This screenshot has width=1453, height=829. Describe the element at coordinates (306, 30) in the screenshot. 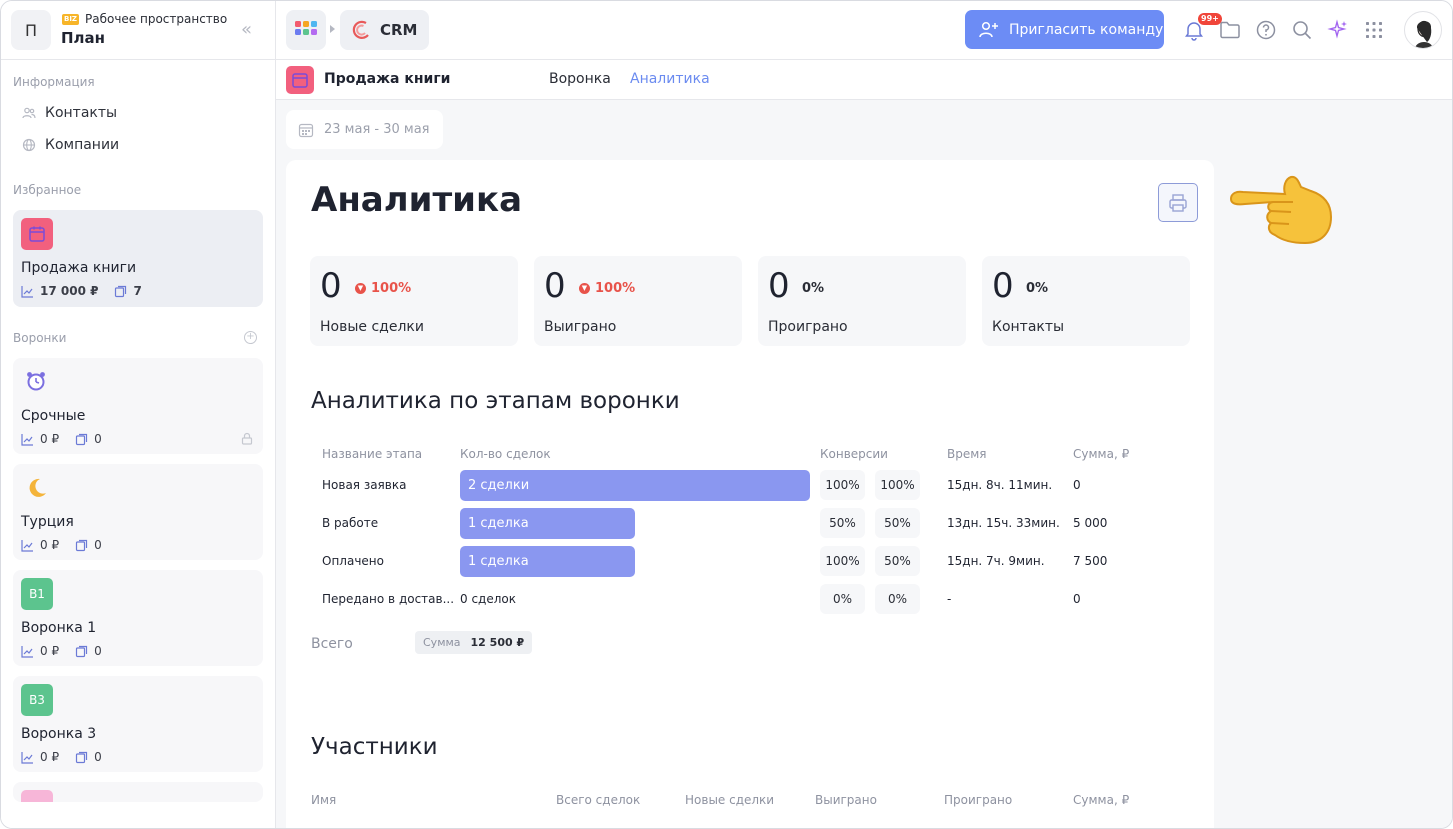

I see `apps-button` at that location.